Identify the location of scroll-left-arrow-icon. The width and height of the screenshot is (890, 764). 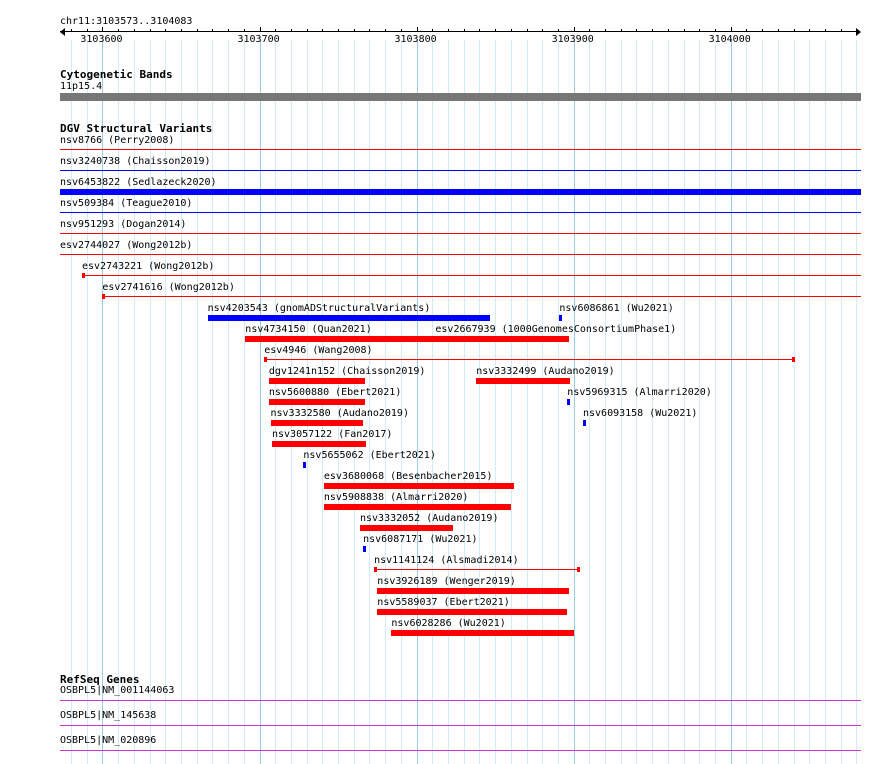
(62, 32).